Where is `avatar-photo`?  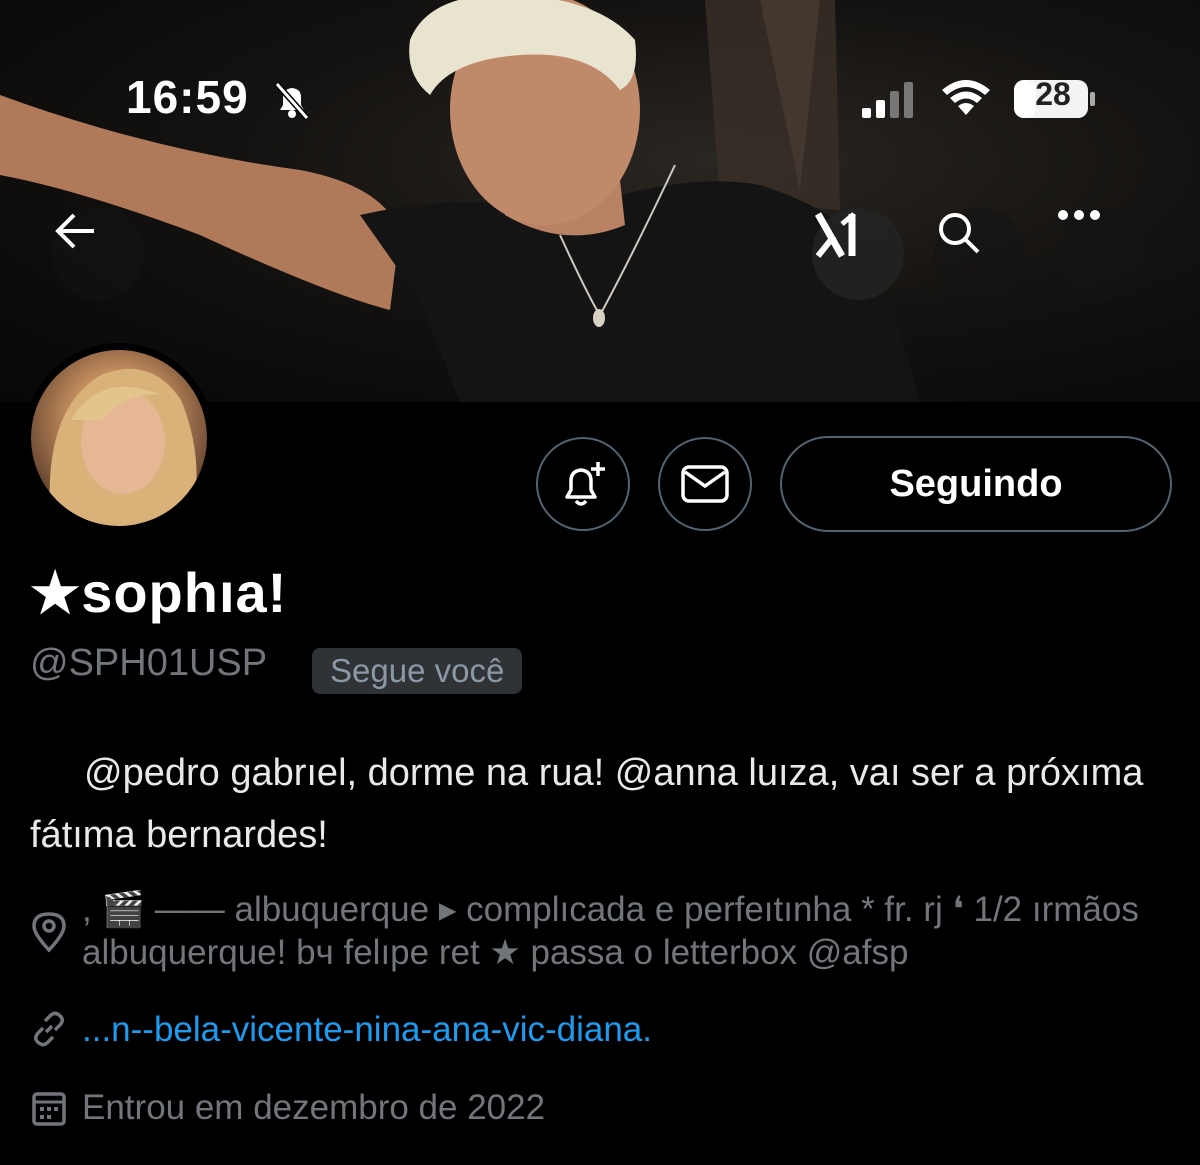
avatar-photo is located at coordinates (119, 438).